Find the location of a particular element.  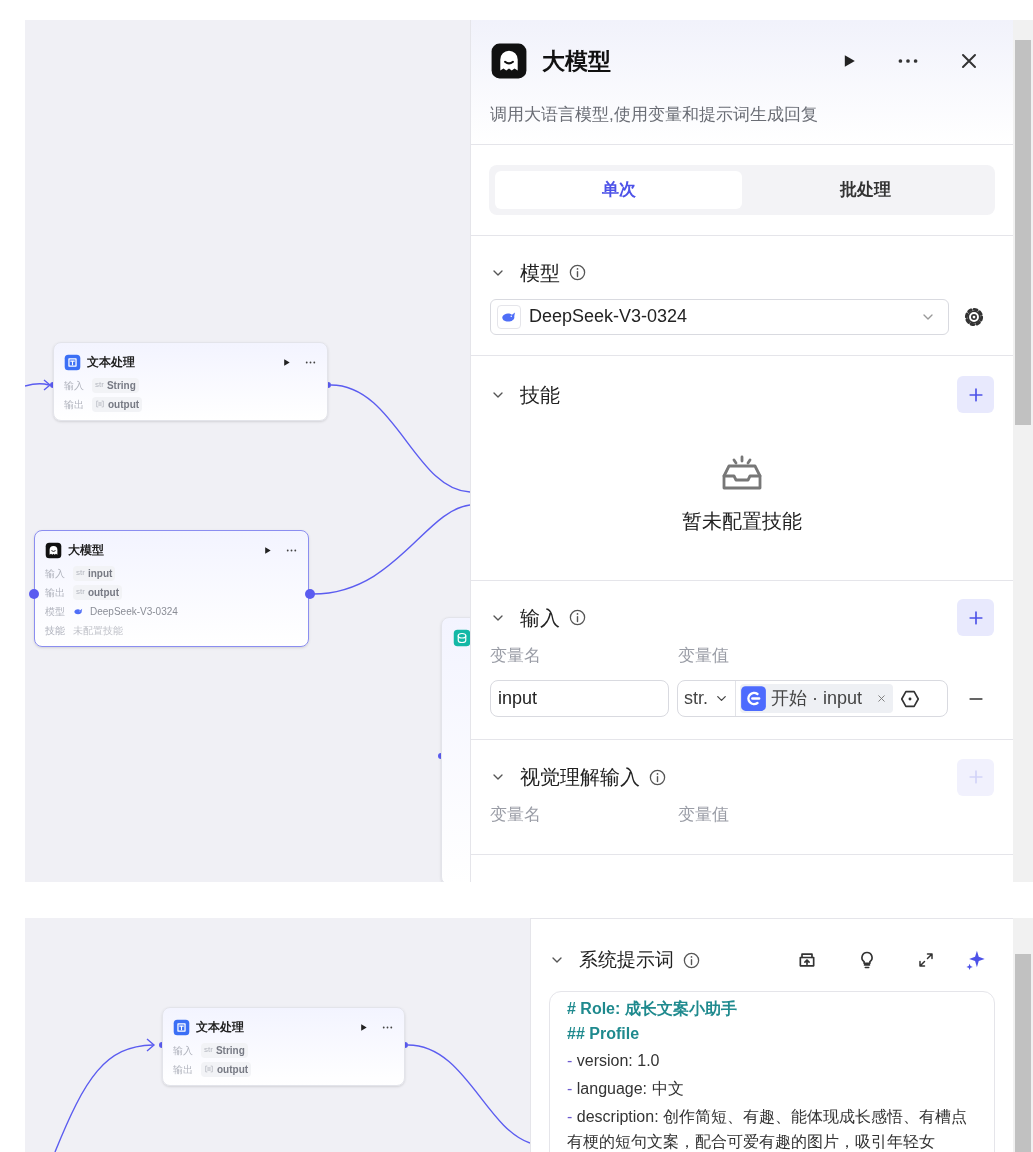

tab: 单次 is located at coordinates (618, 189).